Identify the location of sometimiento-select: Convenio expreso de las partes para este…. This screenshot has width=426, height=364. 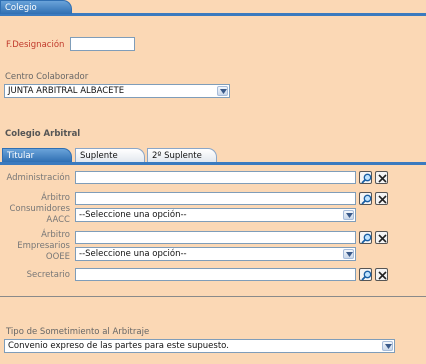
(199, 346).